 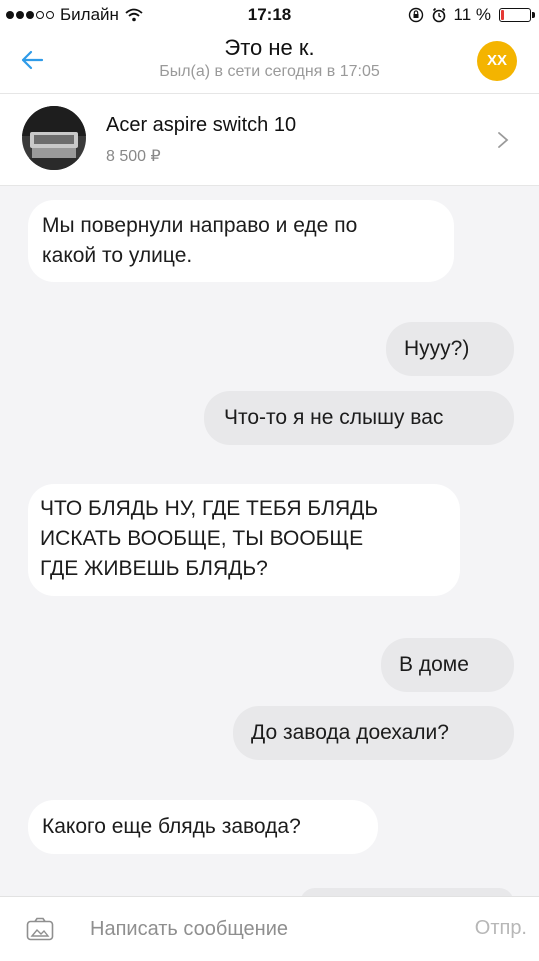 I want to click on message-text: ЧТО БЛЯДЬ НУ, ГДЕ ТЕБЯ БЛЯДЬ, so click(x=209, y=508).